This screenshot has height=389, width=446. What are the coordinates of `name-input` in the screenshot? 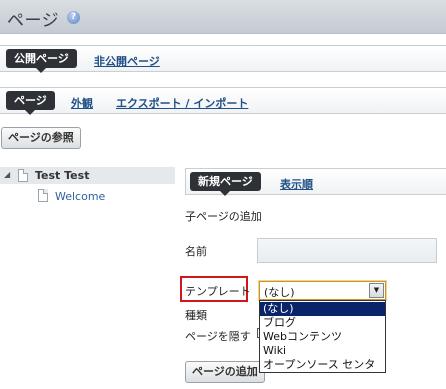 It's located at (347, 250).